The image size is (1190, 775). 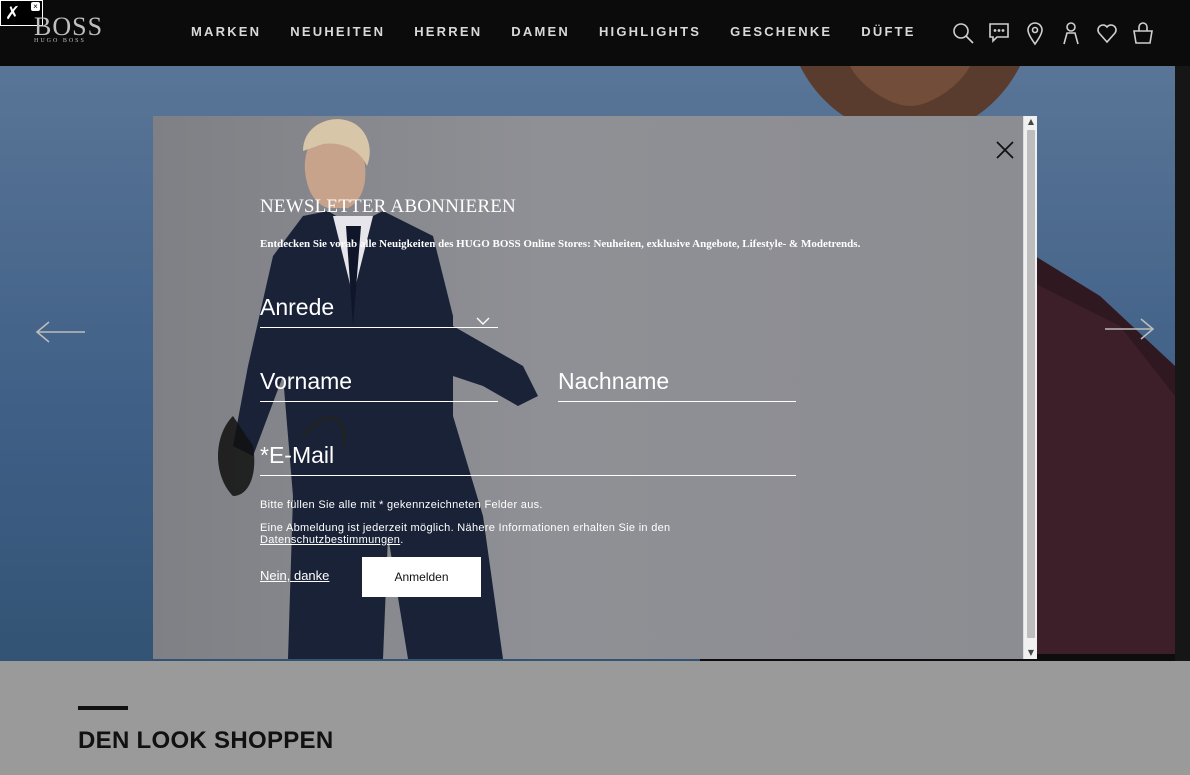 What do you see at coordinates (528, 455) in the screenshot?
I see `email-field: *E-Mail` at bounding box center [528, 455].